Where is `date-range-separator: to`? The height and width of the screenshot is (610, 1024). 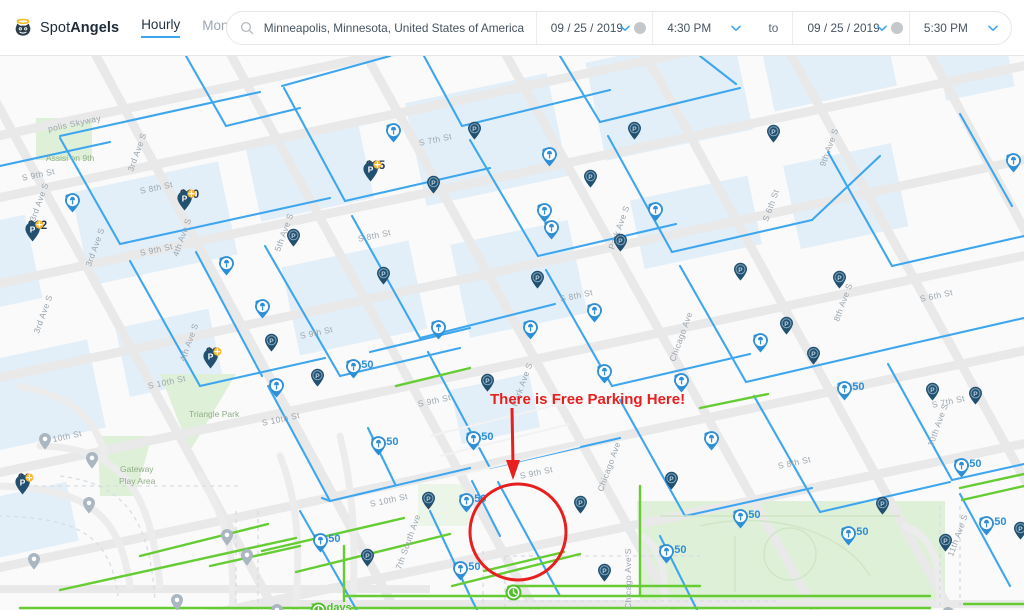
date-range-separator: to is located at coordinates (773, 28).